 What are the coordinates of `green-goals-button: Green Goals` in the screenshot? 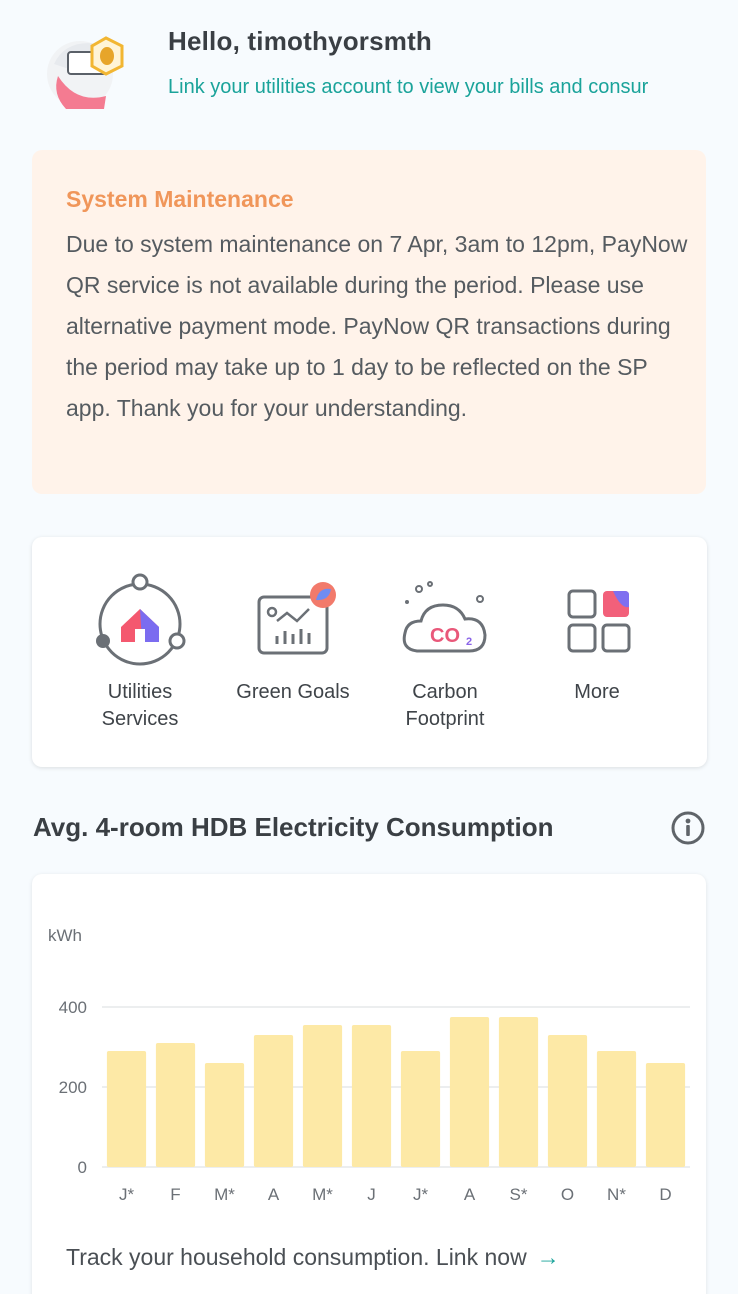 It's located at (293, 652).